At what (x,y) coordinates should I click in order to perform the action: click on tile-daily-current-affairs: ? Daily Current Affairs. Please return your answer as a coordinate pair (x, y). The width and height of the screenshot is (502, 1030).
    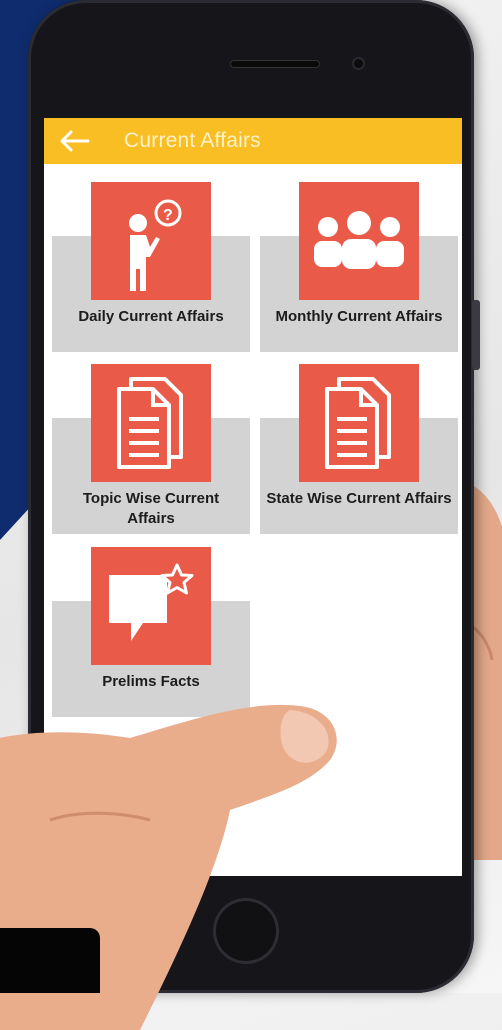
    Looking at the image, I should click on (151, 267).